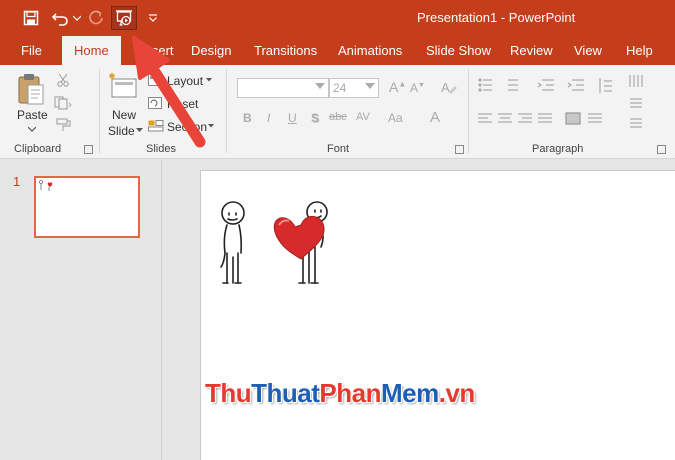 The height and width of the screenshot is (460, 675). I want to click on layout-dropdown-icon, so click(209, 80).